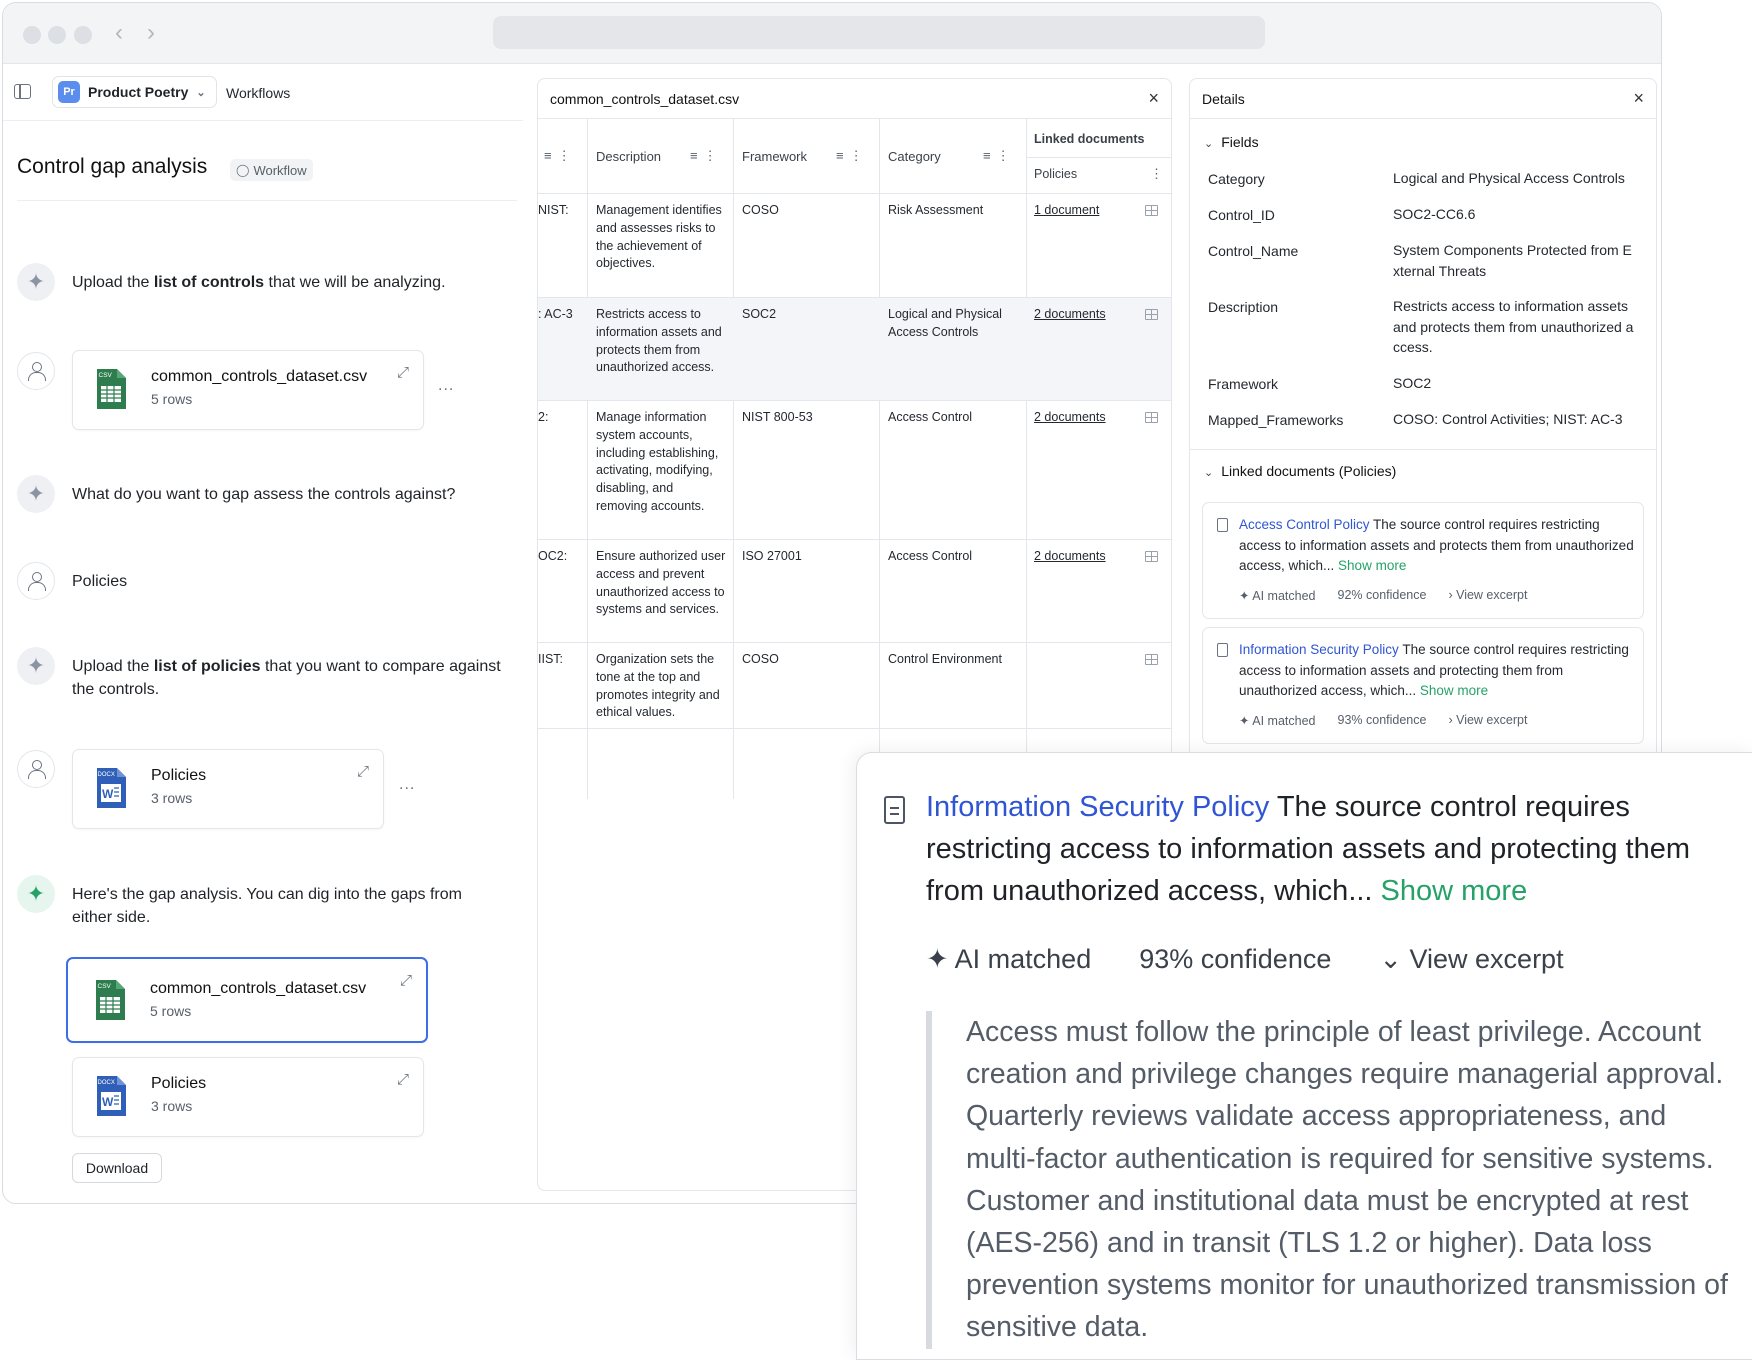 The image size is (1752, 1360). Describe the element at coordinates (32, 35) in the screenshot. I see `window-close-dot` at that location.